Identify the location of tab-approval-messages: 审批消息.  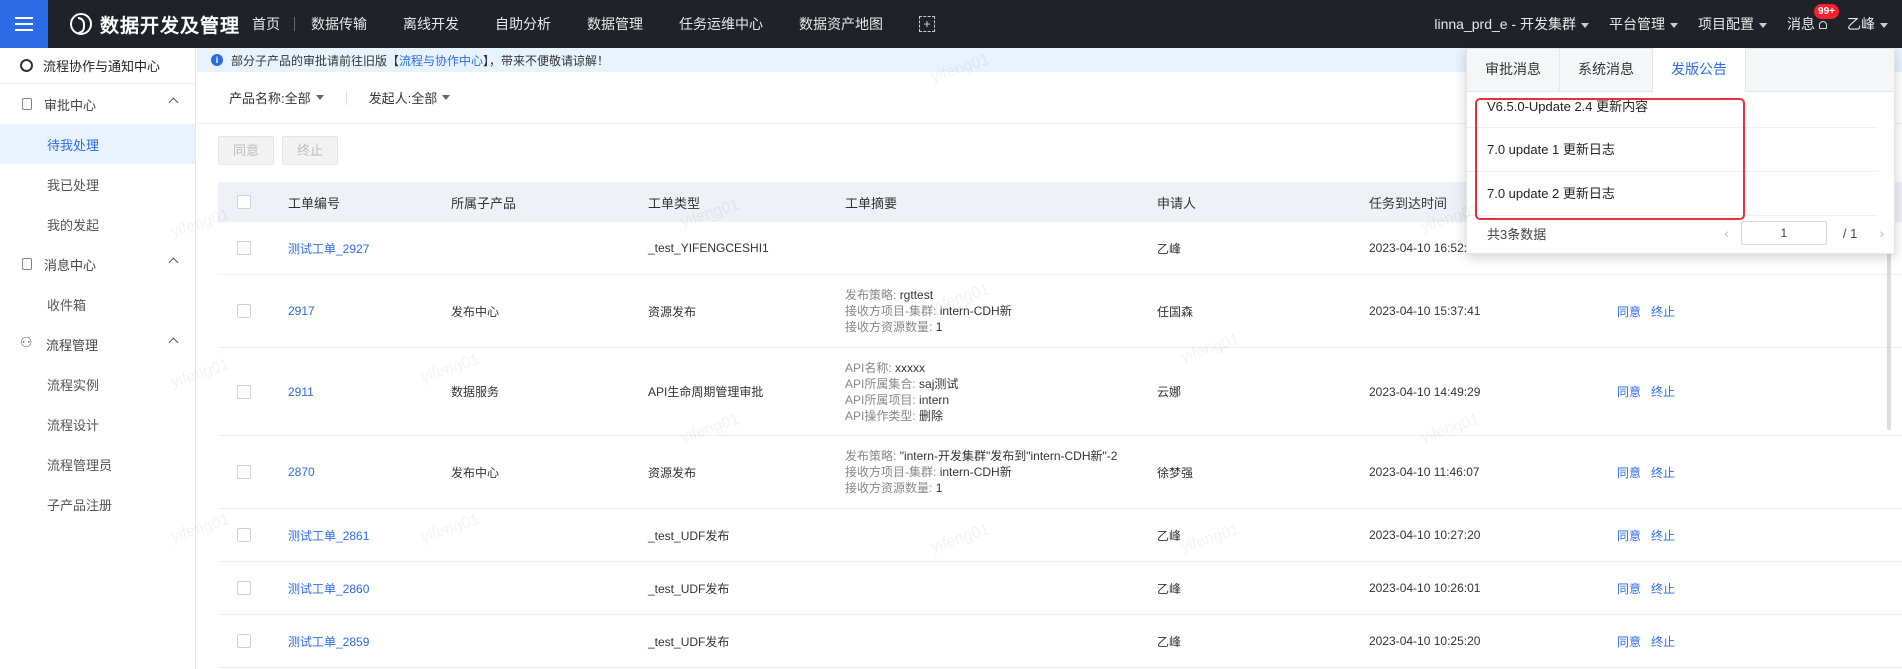
(1513, 69).